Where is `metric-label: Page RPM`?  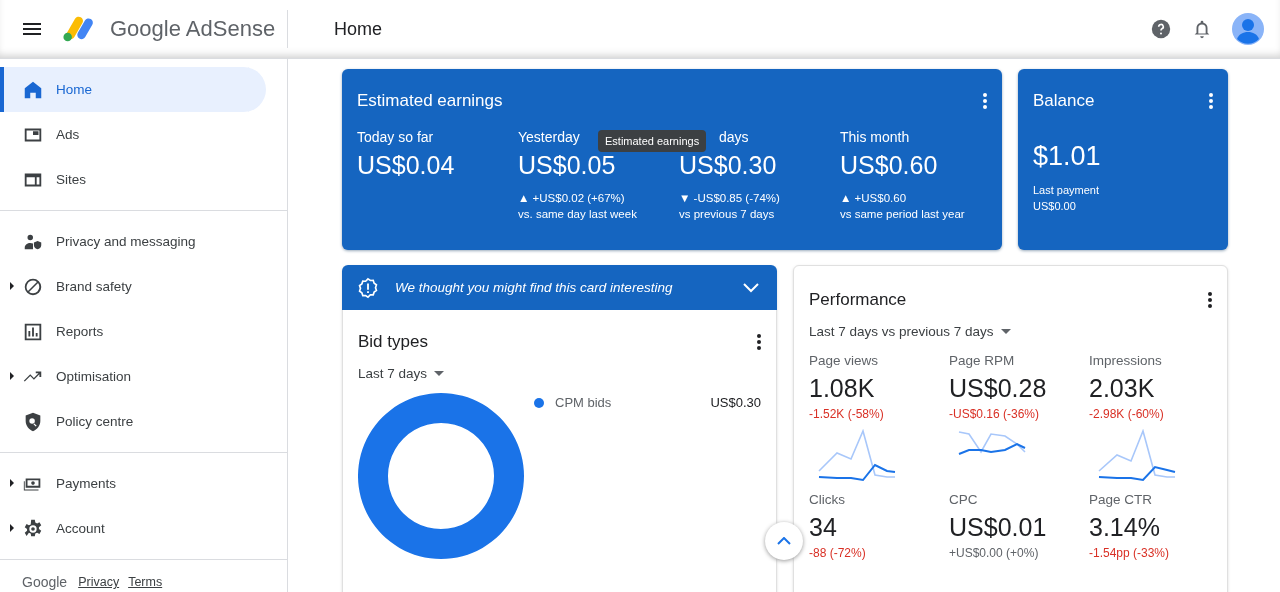
metric-label: Page RPM is located at coordinates (982, 360).